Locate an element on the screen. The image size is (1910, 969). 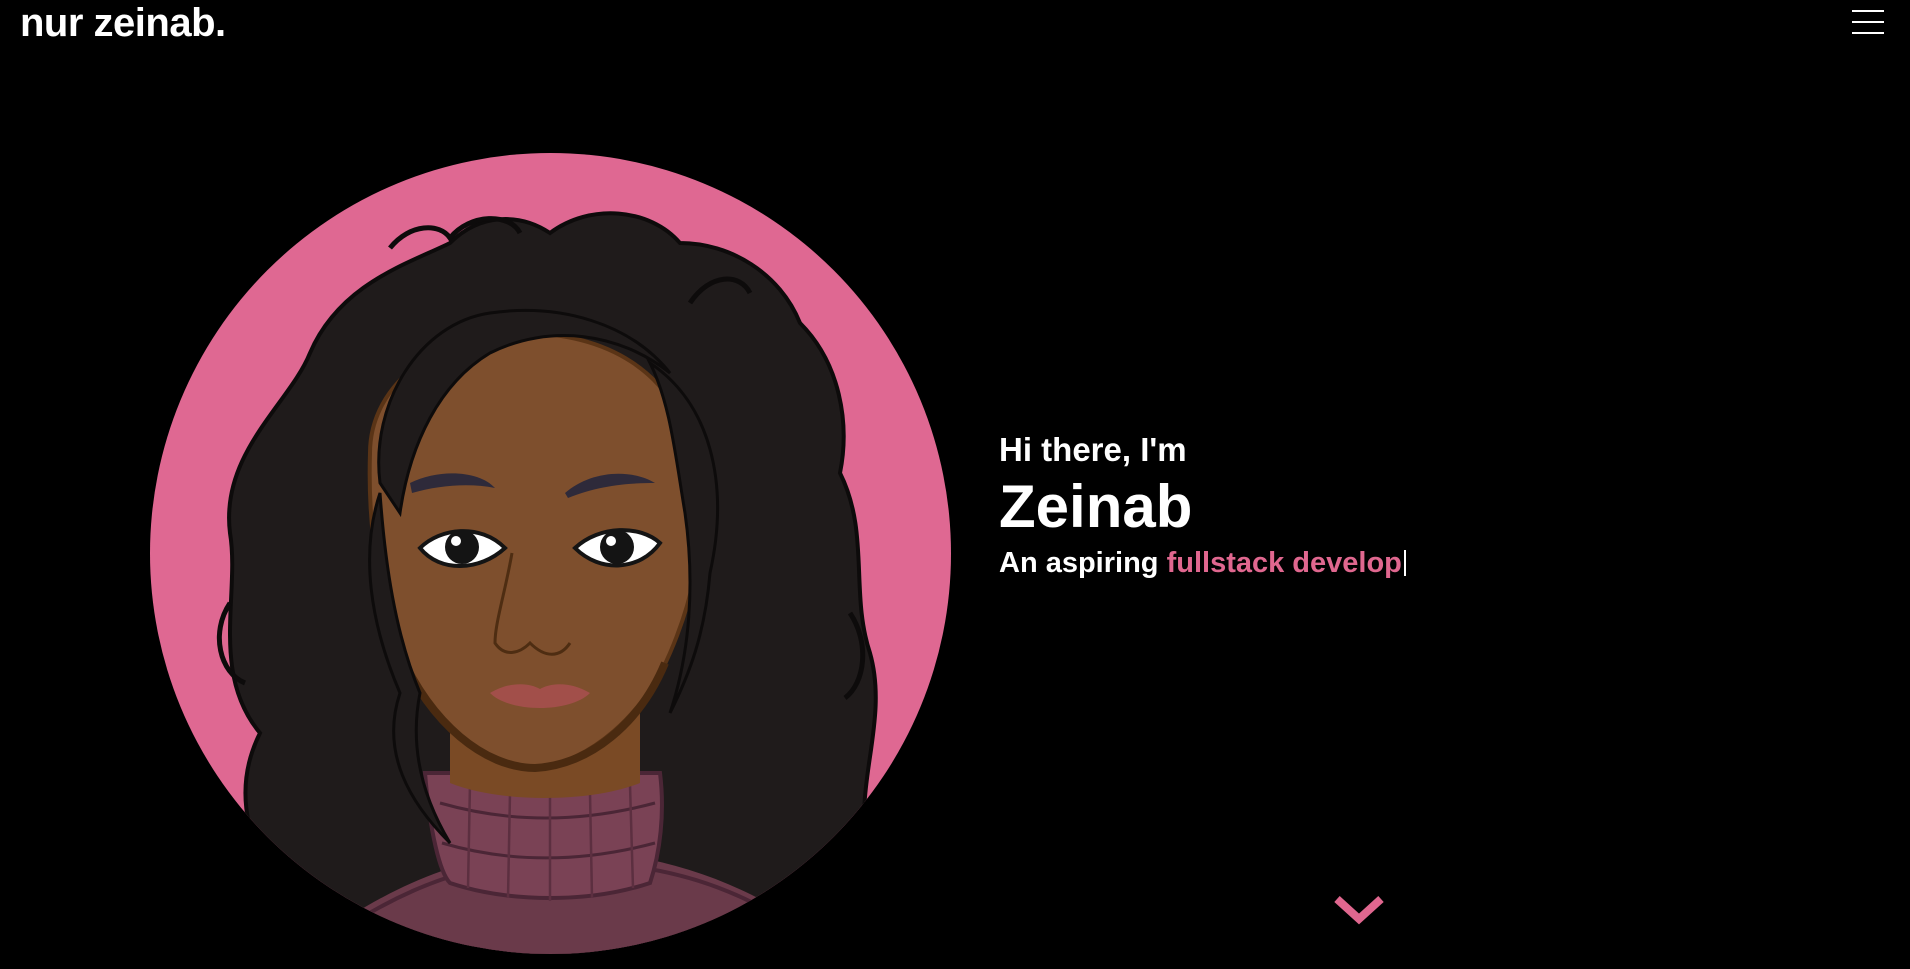
hero-name: Zeinab is located at coordinates (1096, 506).